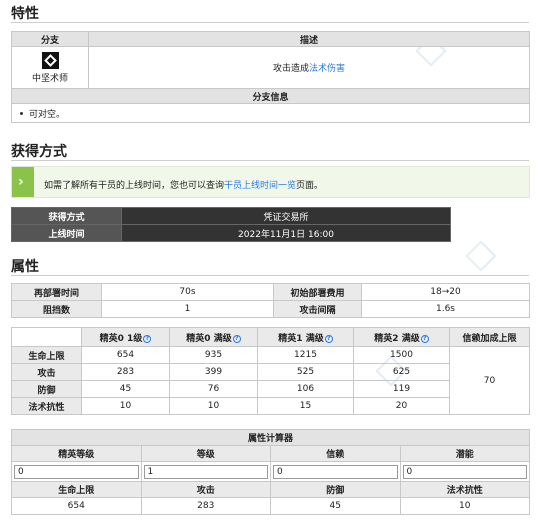 Image resolution: width=540 pixels, height=521 pixels. Describe the element at coordinates (270, 437) in the screenshot. I see `calculator-title: 属性计算器` at that location.